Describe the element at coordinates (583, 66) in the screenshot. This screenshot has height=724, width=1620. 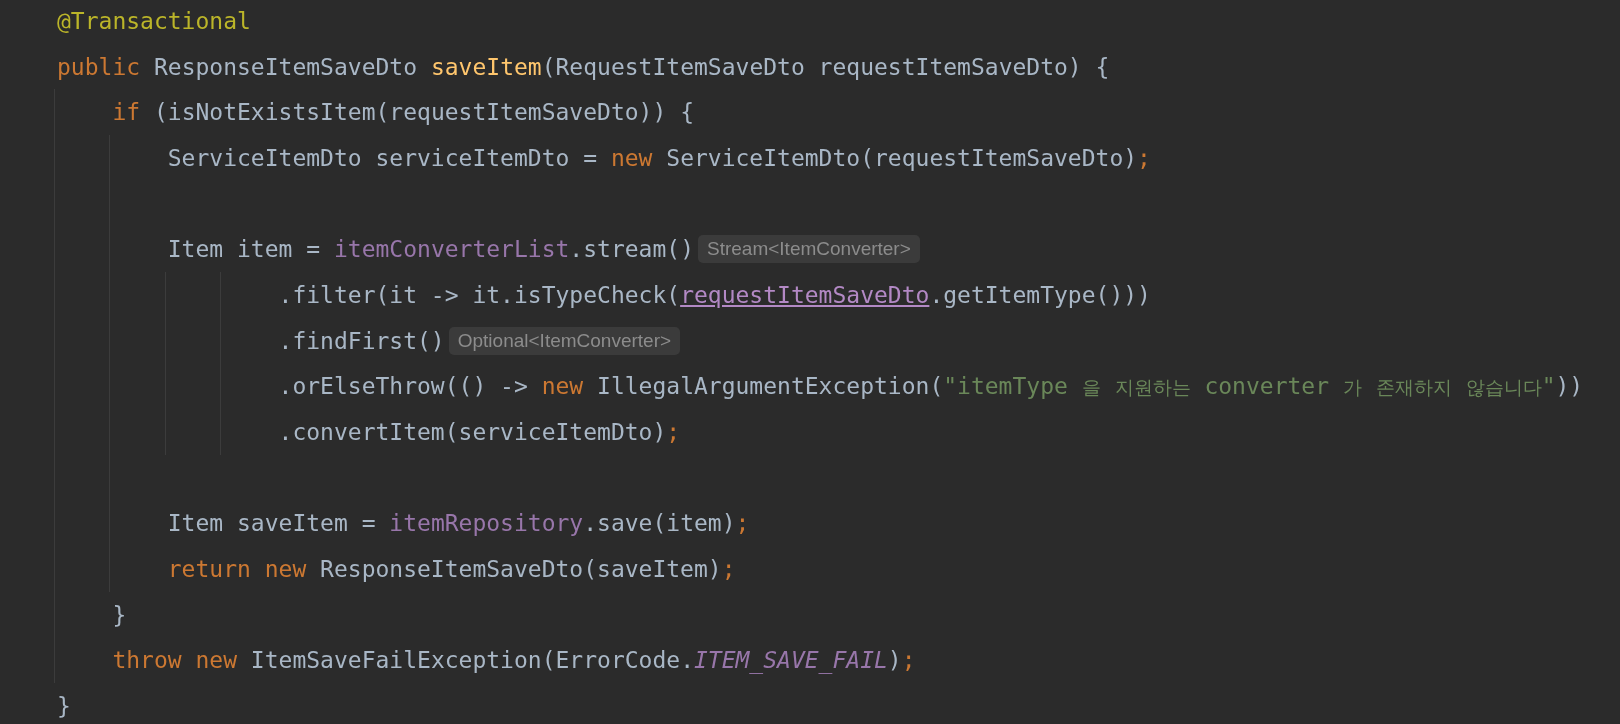
I see `code-line: public ResponseItemSaveDto saveItem(RequestItemSaveDto requestItemSaveDto) {` at that location.